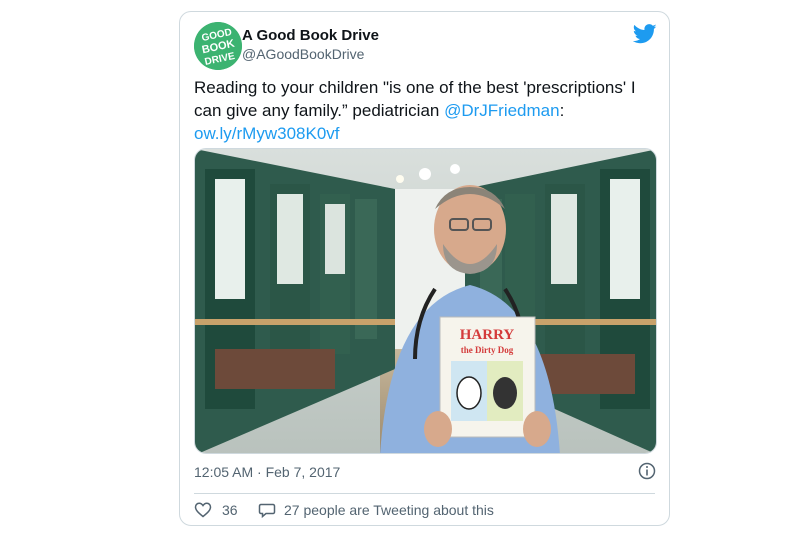 This screenshot has width=800, height=554. I want to click on divider, so click(424, 493).